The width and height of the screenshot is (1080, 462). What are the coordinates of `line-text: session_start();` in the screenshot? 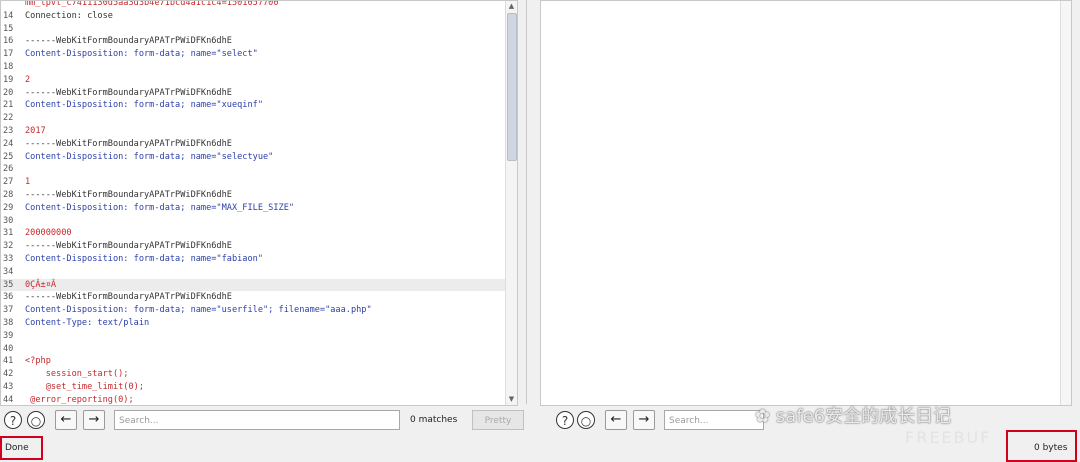 It's located at (77, 374).